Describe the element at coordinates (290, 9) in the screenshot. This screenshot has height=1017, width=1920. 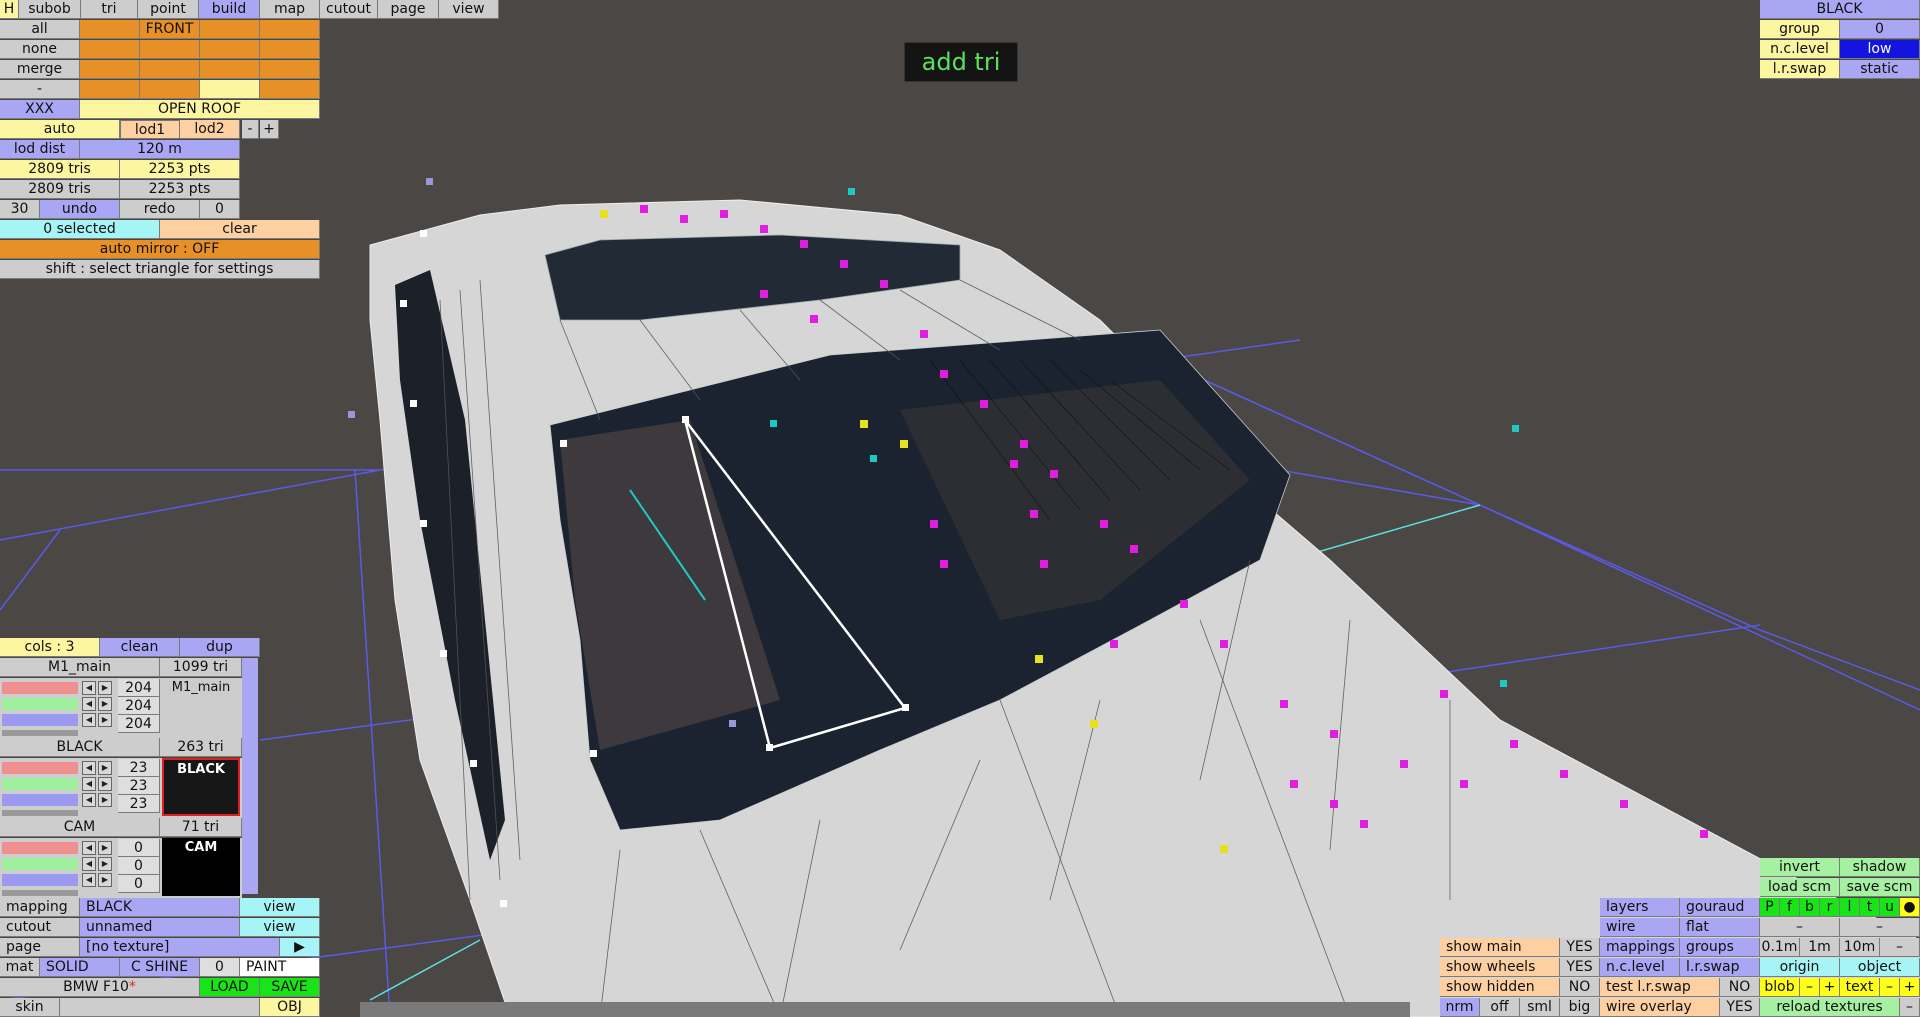
I see `tab-map: map` at that location.